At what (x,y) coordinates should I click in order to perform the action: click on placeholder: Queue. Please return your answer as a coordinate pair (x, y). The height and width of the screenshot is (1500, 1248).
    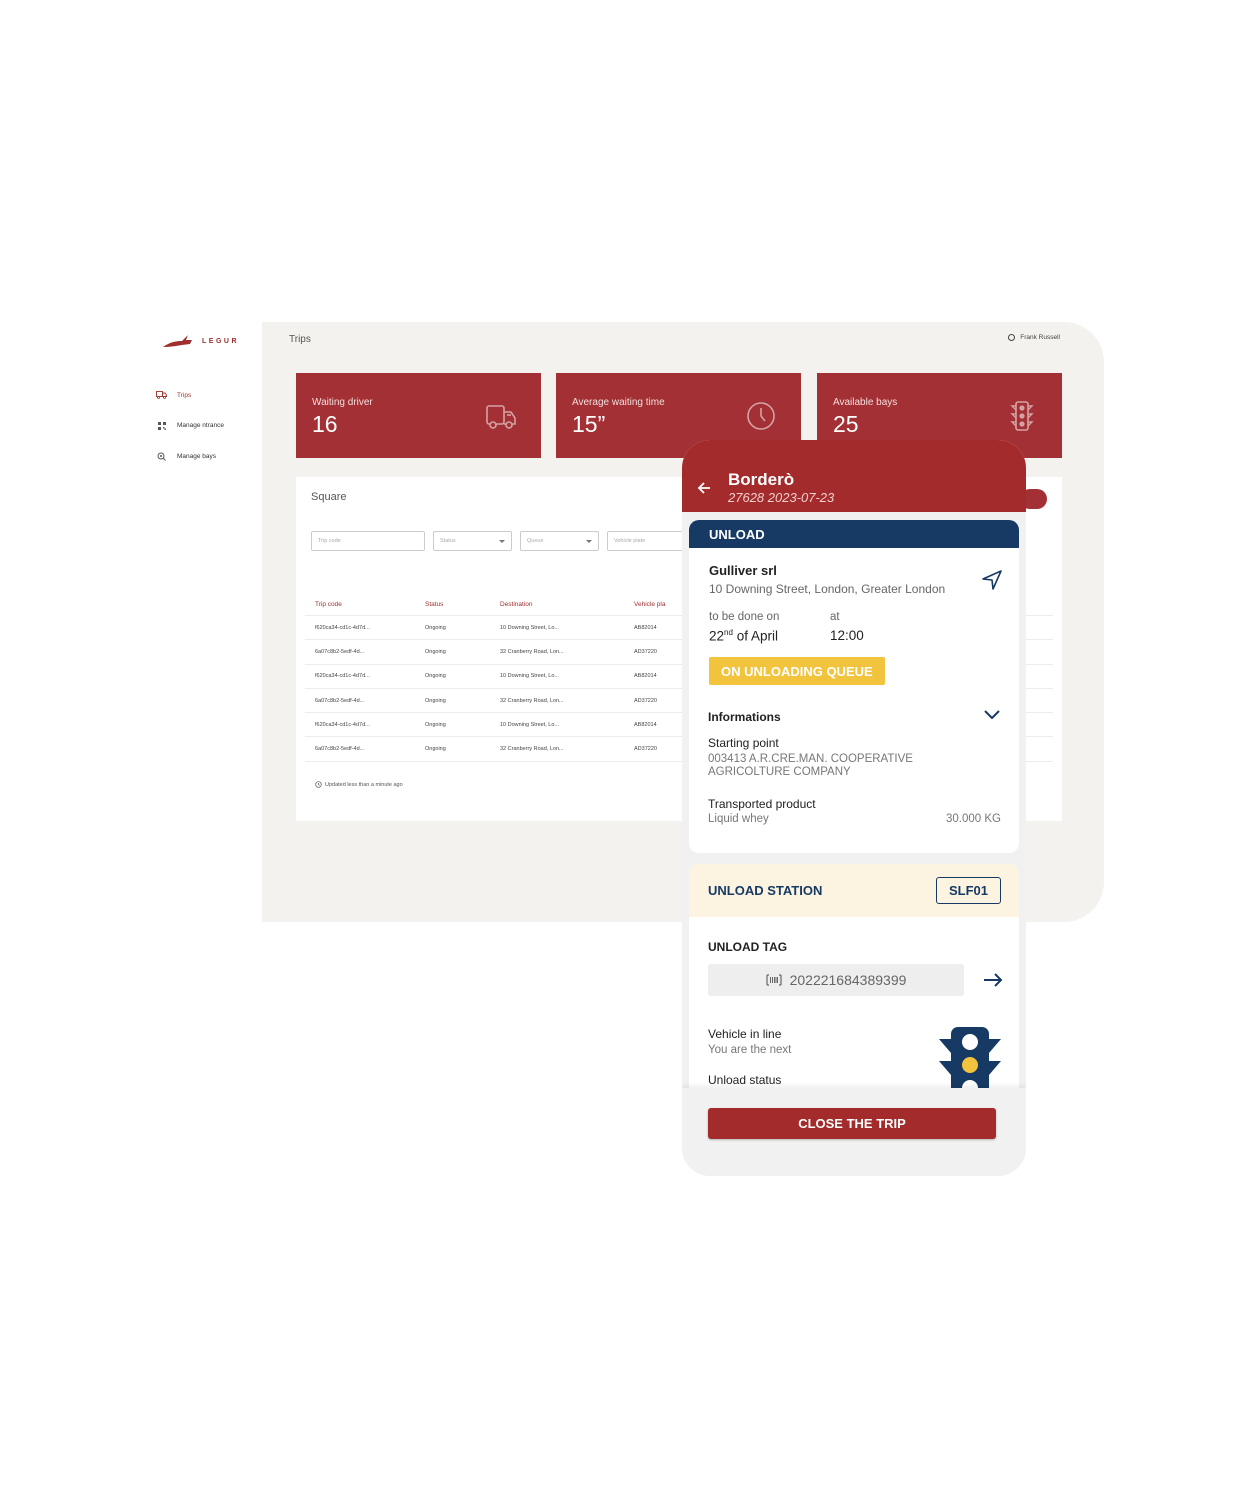
    Looking at the image, I should click on (535, 541).